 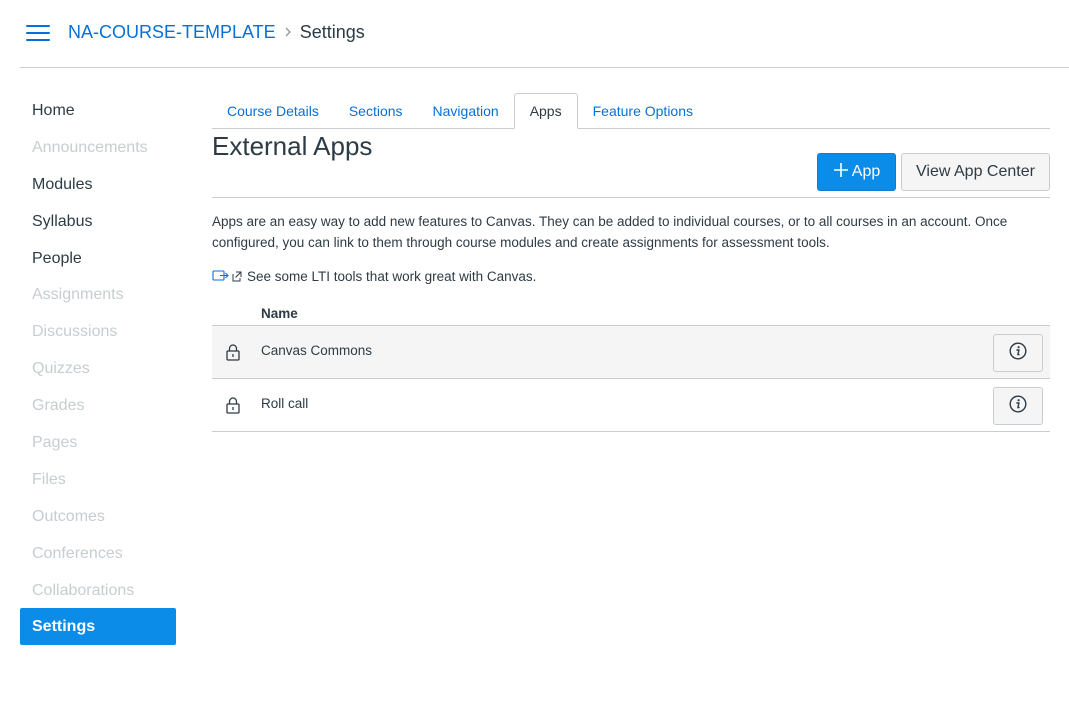 What do you see at coordinates (98, 516) in the screenshot?
I see `sidebar-item-outcomes: Outcomes` at bounding box center [98, 516].